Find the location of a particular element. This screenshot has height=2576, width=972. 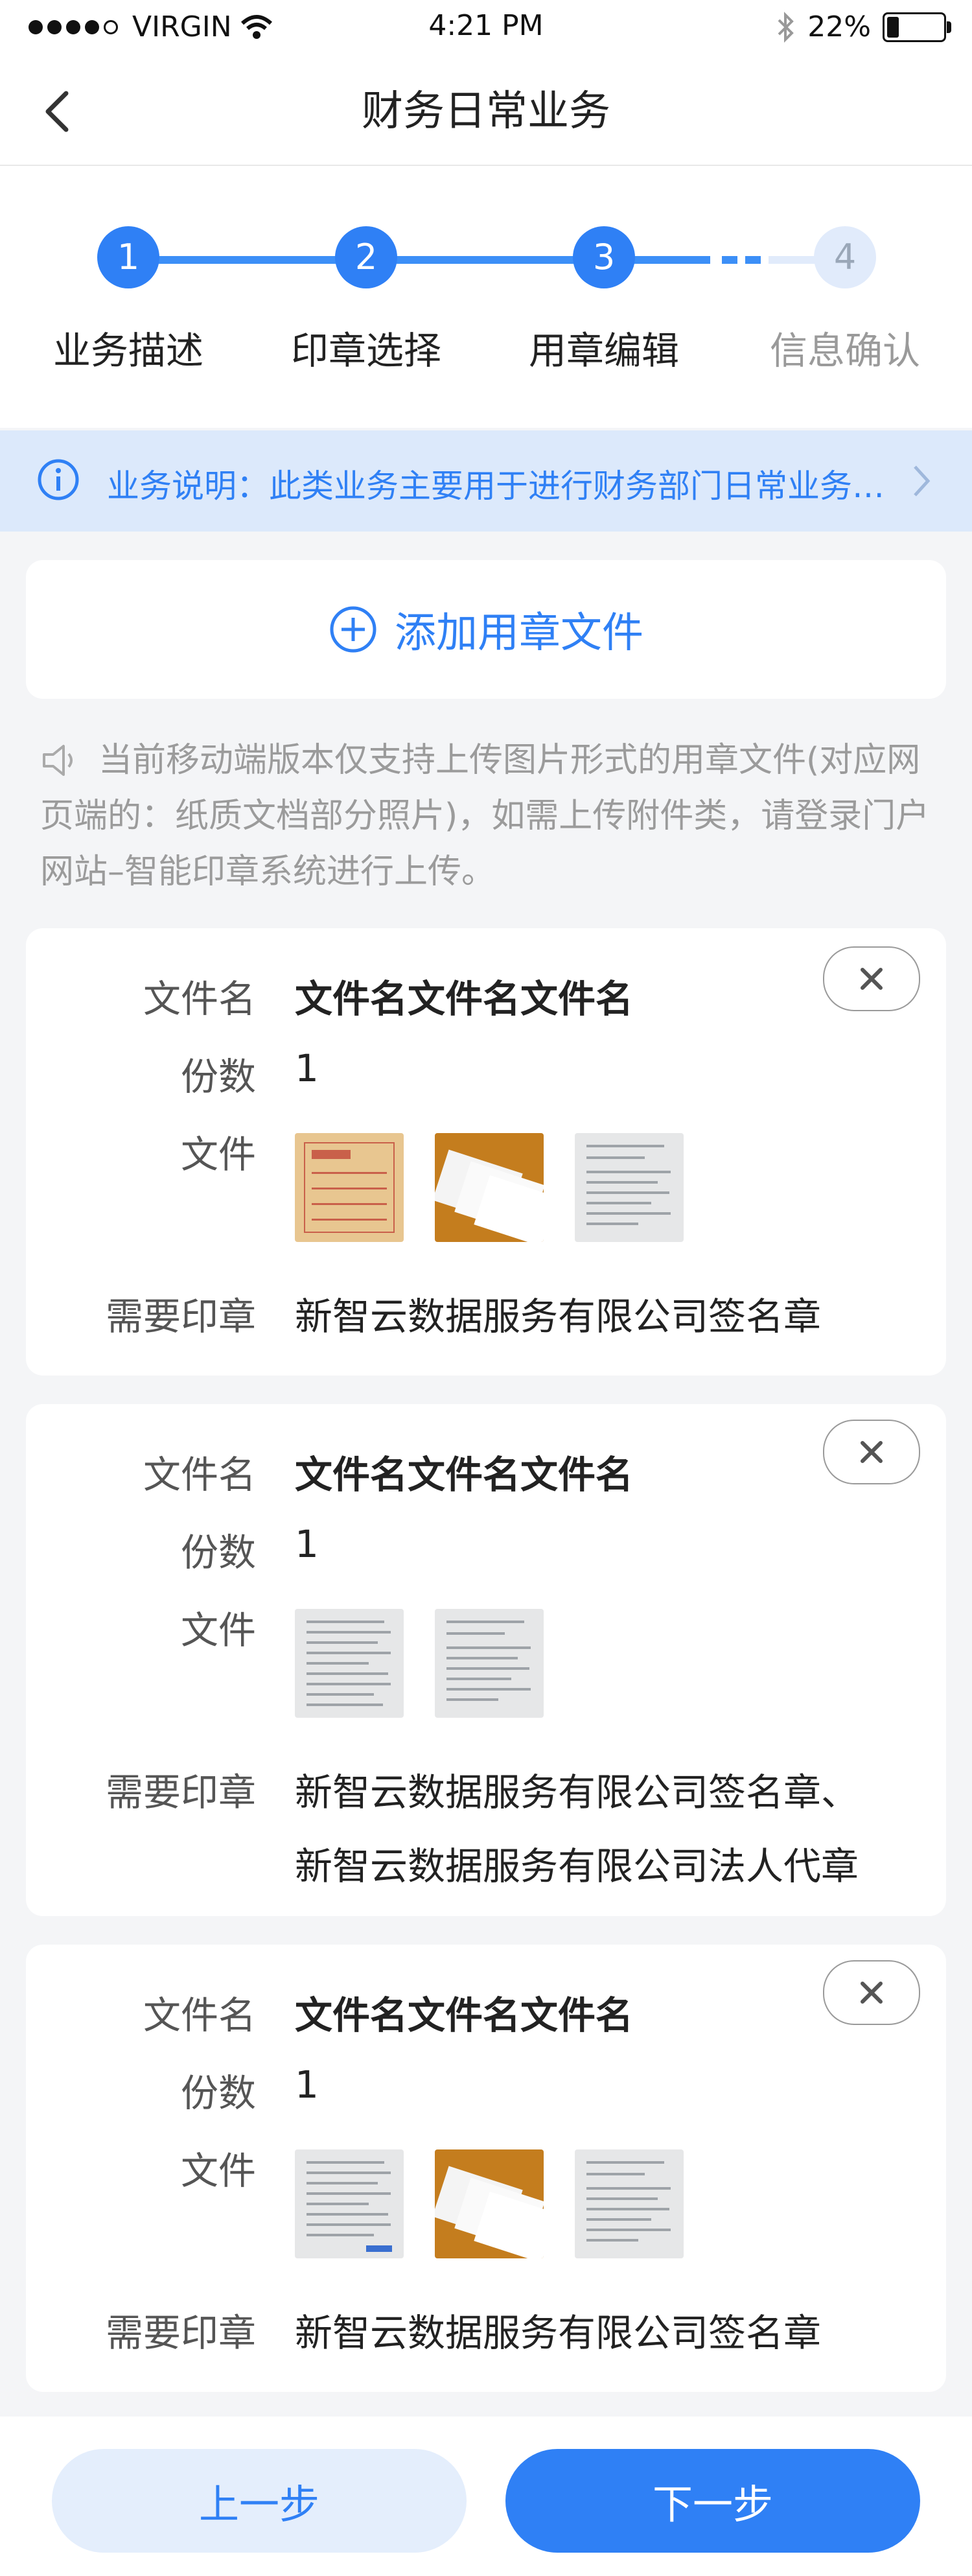

step-2-circle: 2 is located at coordinates (366, 257).